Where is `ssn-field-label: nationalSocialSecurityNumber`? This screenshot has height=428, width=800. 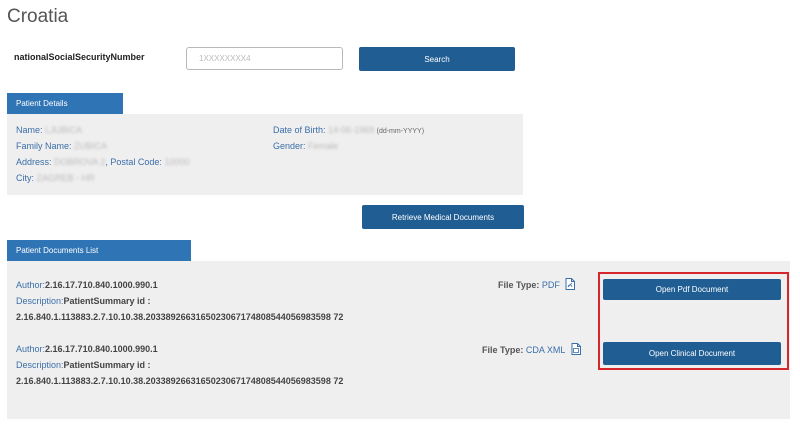
ssn-field-label: nationalSocialSecurityNumber is located at coordinates (79, 57).